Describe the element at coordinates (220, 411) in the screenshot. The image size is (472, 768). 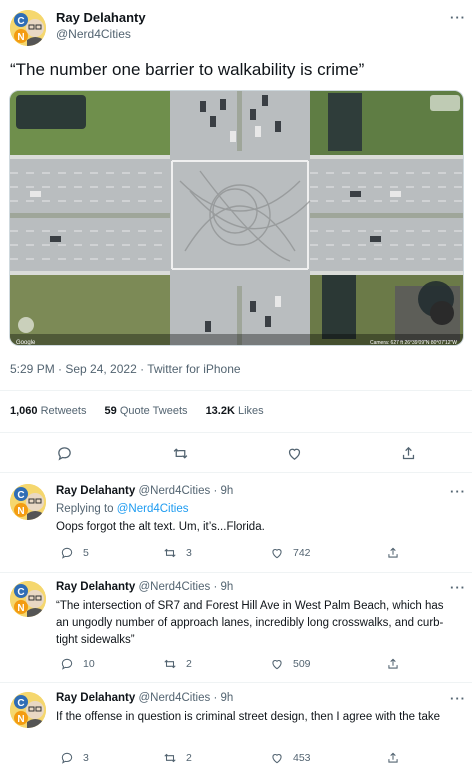
I see `likes-count: 13.2K` at that location.